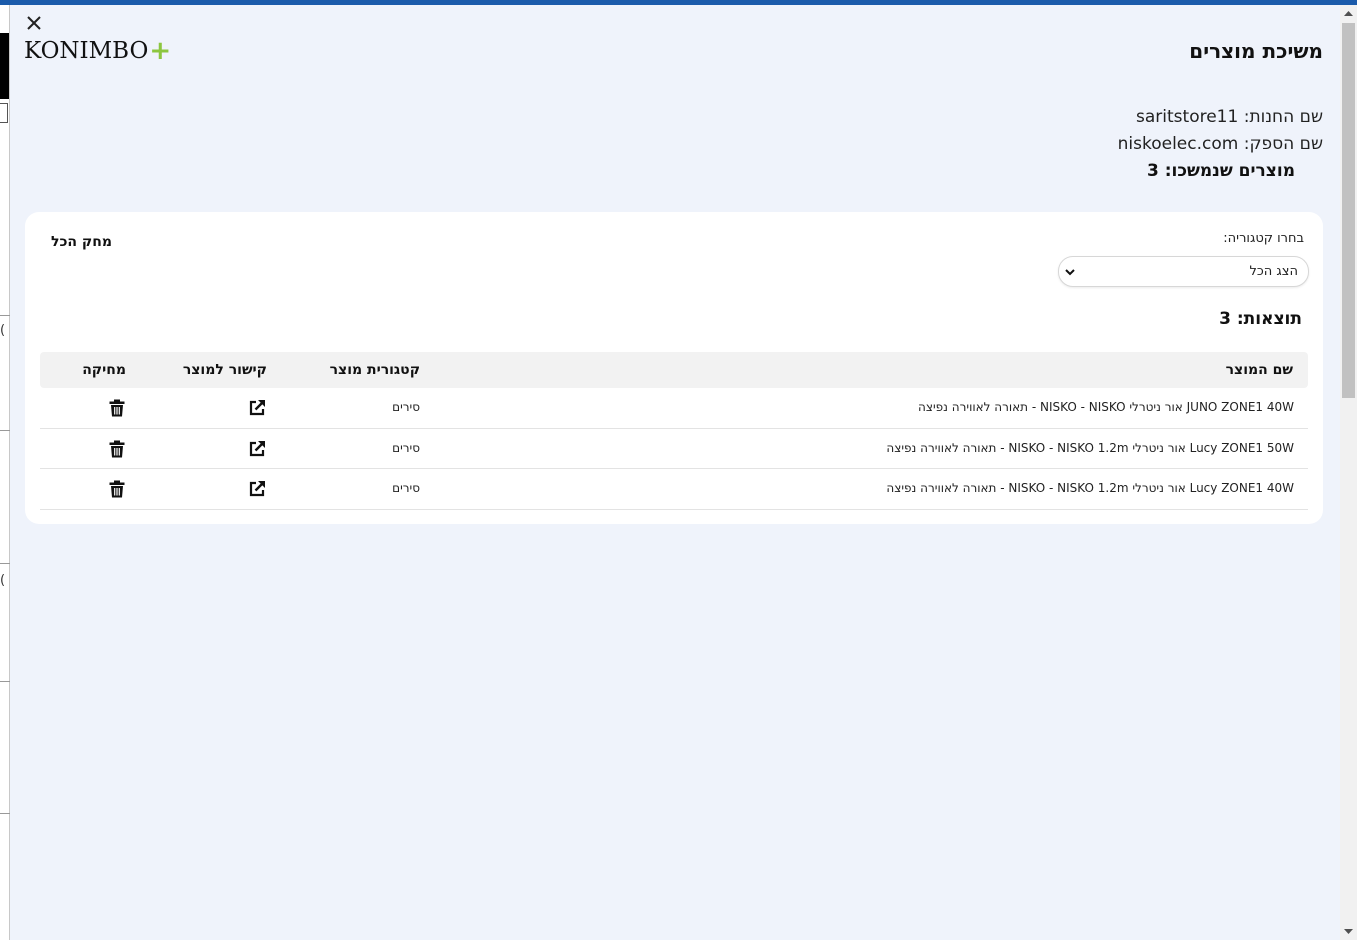  I want to click on vertical-scrollbar, so click(1348, 472).